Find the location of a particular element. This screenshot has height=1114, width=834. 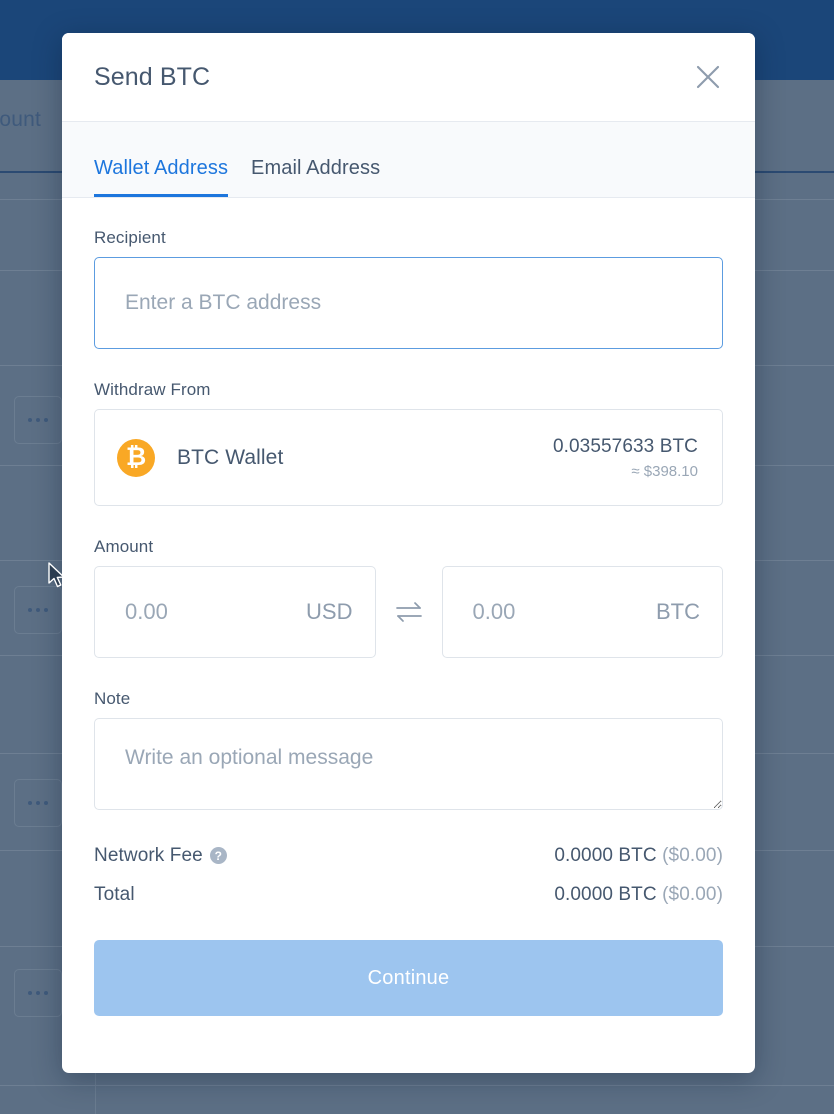

bitcoin-icon: ₿ is located at coordinates (136, 457).